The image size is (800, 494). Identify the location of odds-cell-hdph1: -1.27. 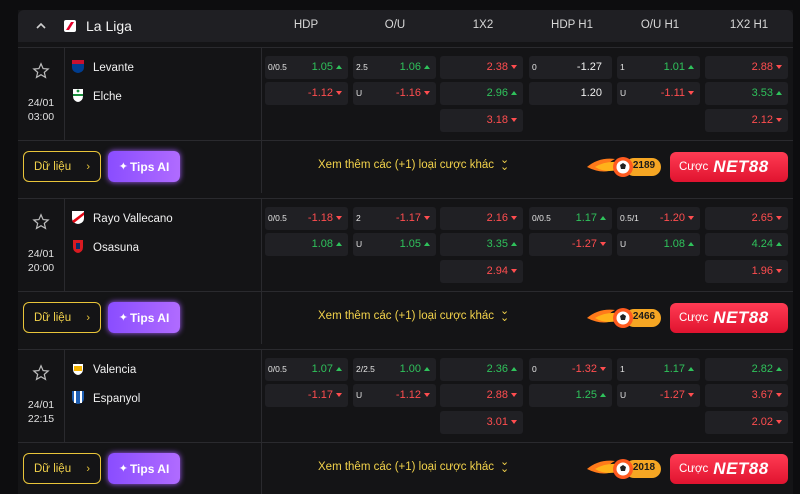
(570, 244).